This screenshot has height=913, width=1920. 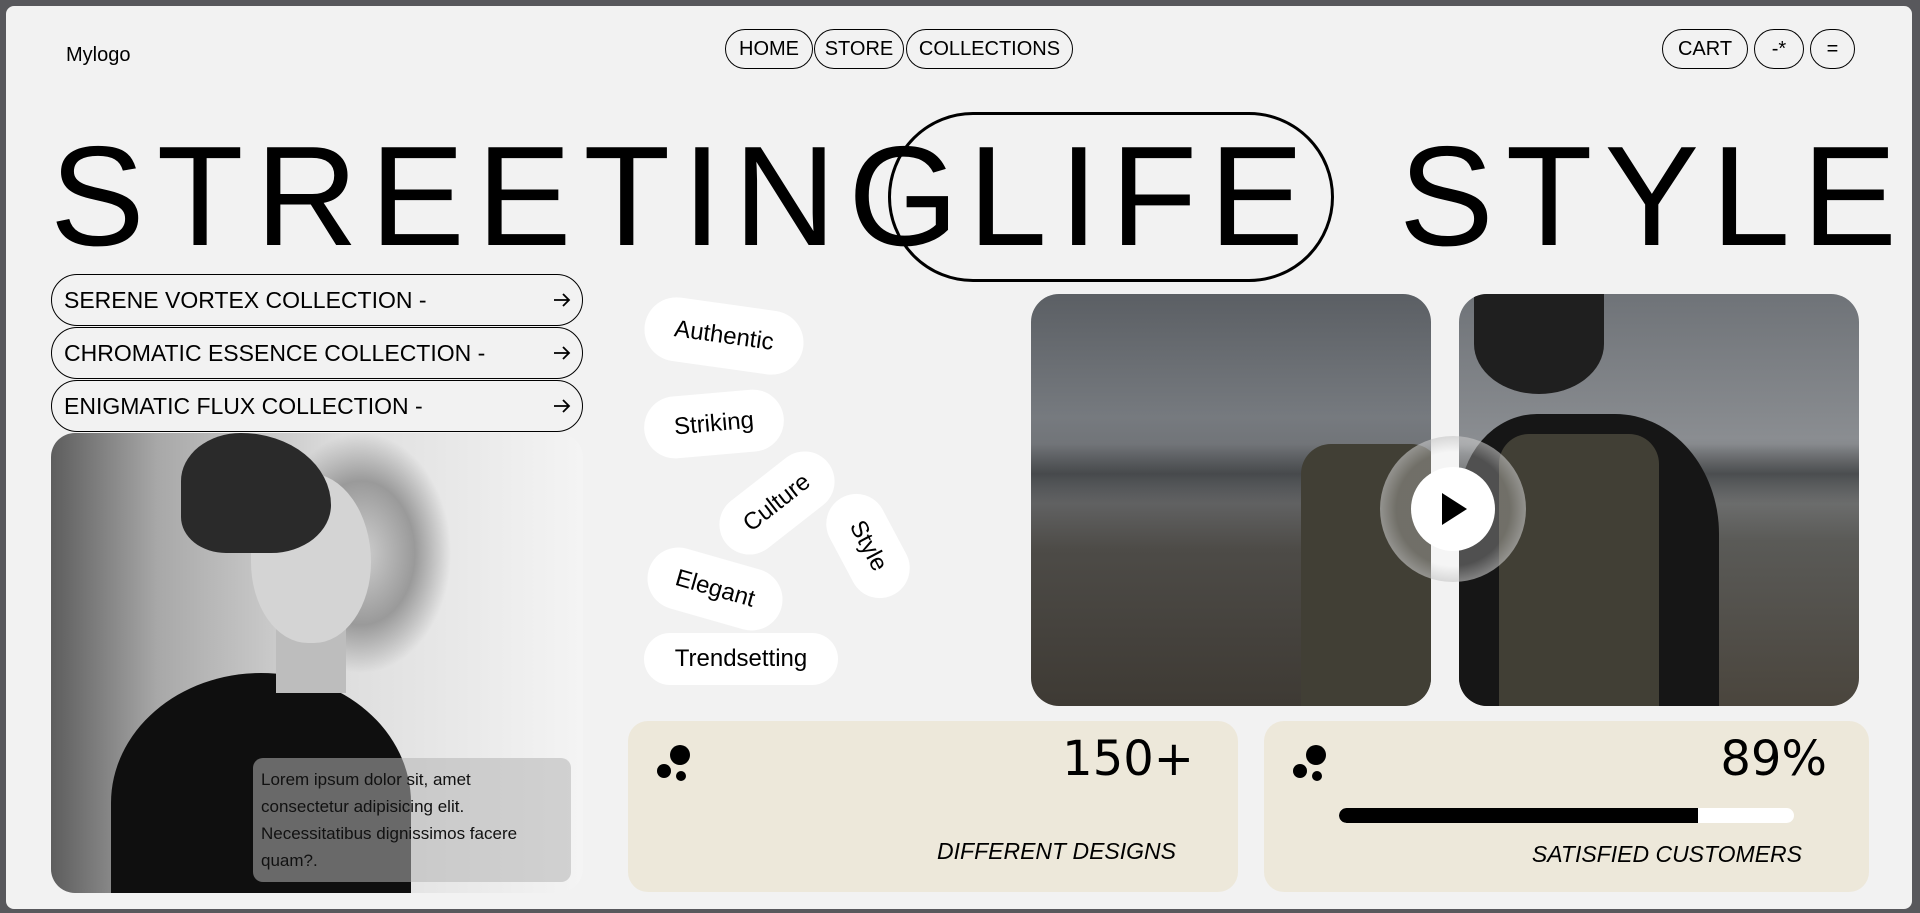 I want to click on play-video-button, so click(x=1453, y=509).